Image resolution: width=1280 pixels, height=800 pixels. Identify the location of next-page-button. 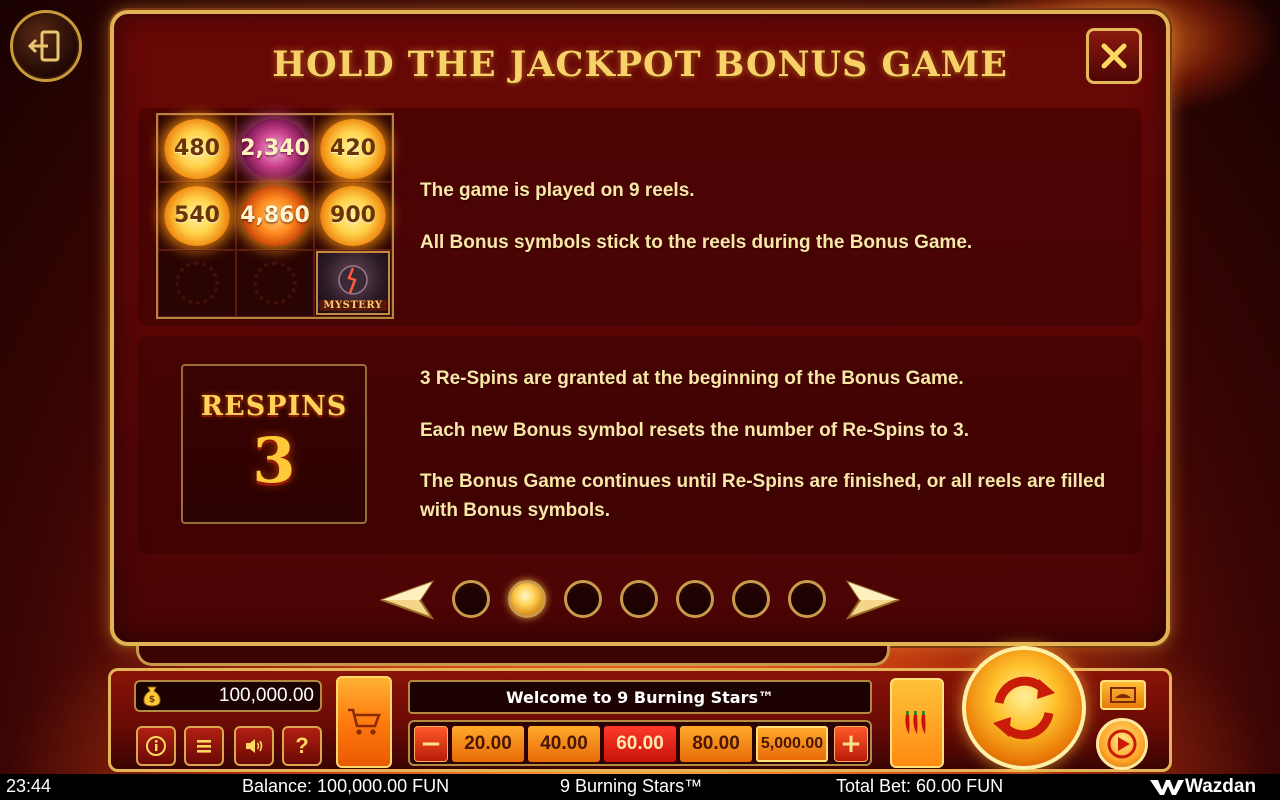
(873, 600).